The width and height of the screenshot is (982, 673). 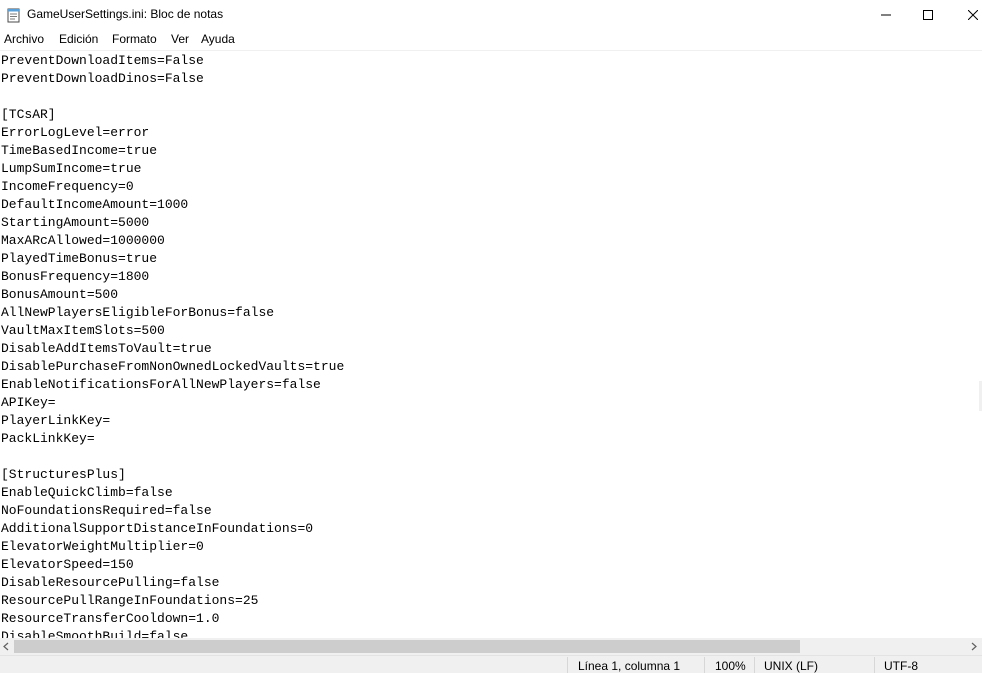 I want to click on text-line: LumpSumIncome=true, so click(x=71, y=168).